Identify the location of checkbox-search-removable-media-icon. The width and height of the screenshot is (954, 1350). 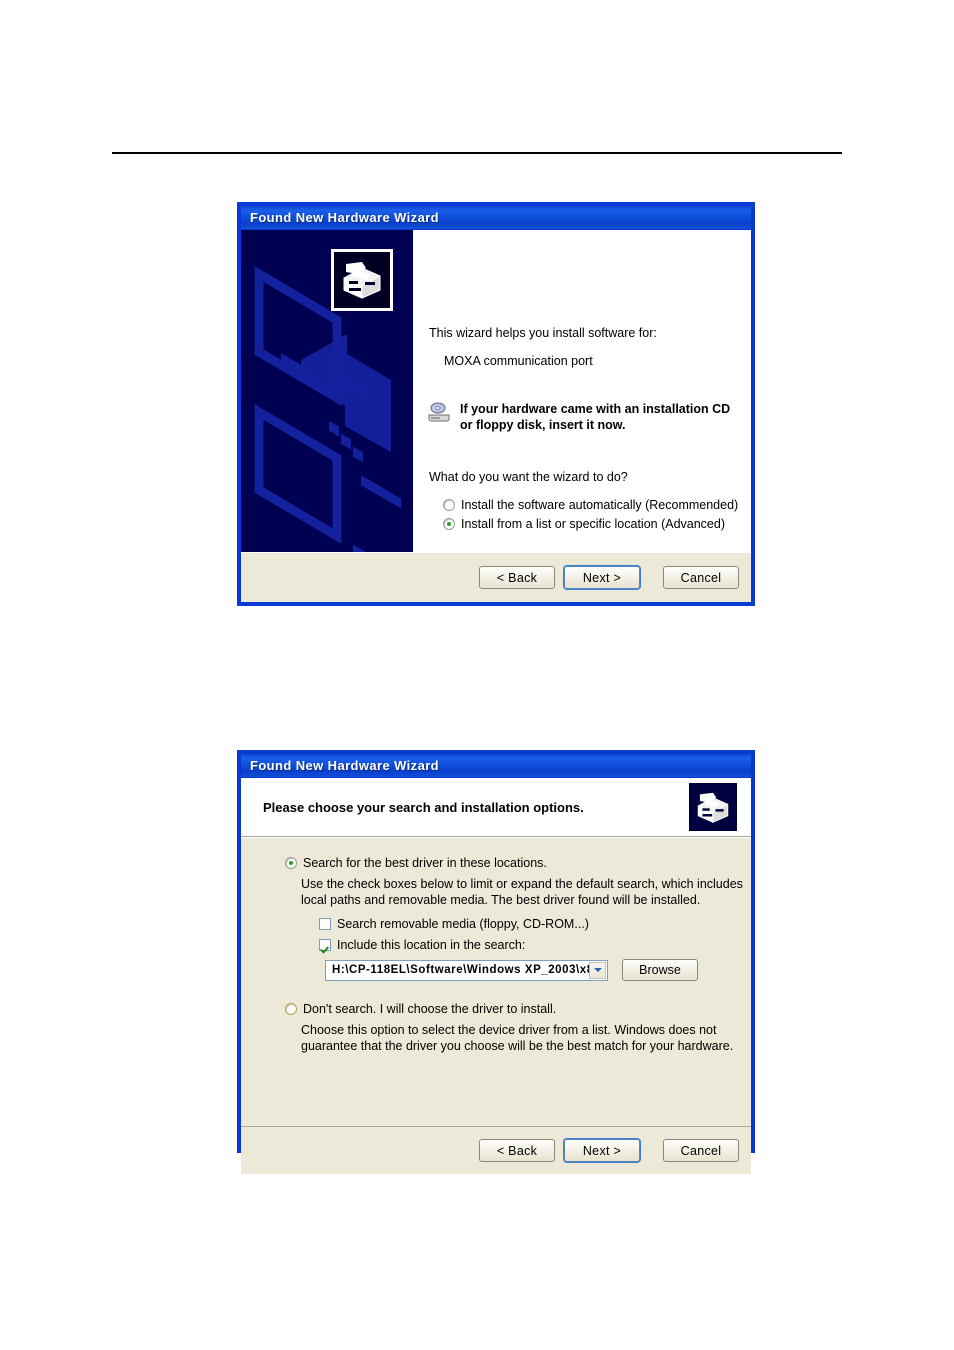
(325, 924).